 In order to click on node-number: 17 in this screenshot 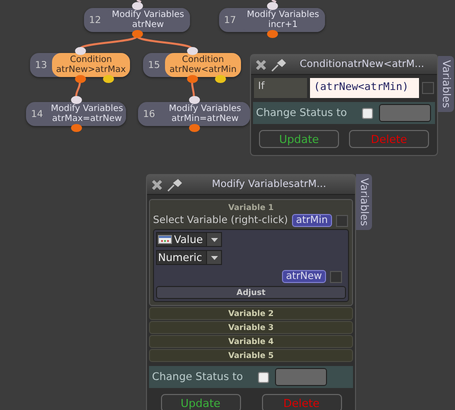, I will do `click(230, 20)`.